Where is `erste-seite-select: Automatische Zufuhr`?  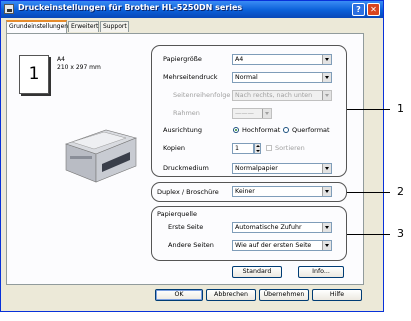
erste-seite-select: Automatische Zufuhr is located at coordinates (282, 227).